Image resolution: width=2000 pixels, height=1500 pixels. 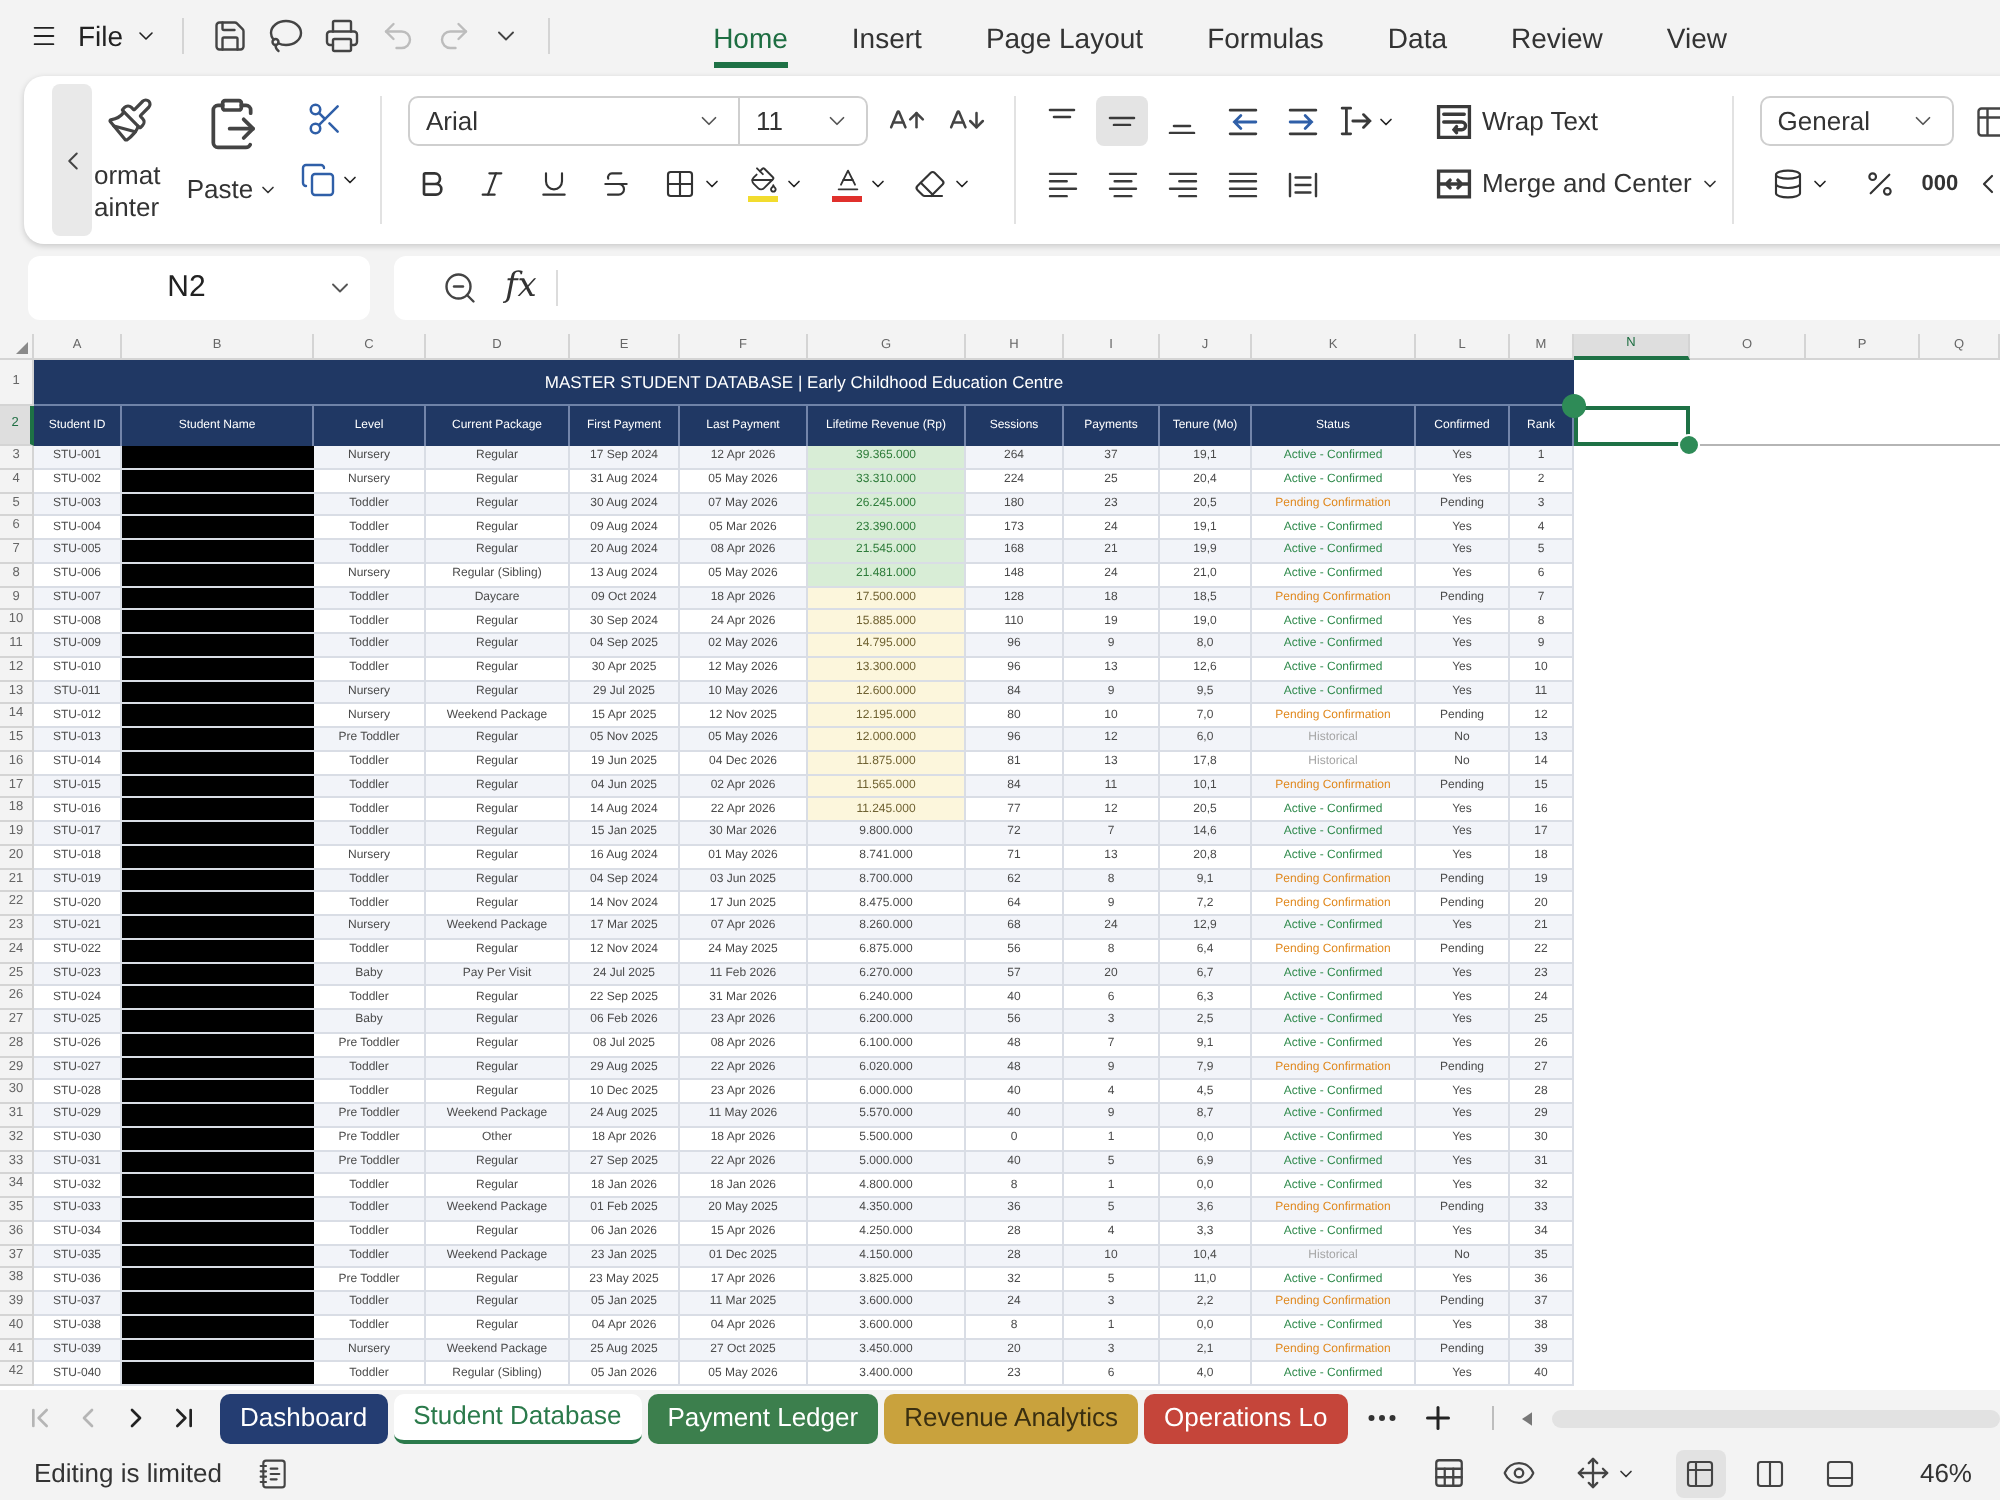 What do you see at coordinates (517, 1418) in the screenshot?
I see `sheet-tab: Student Database` at bounding box center [517, 1418].